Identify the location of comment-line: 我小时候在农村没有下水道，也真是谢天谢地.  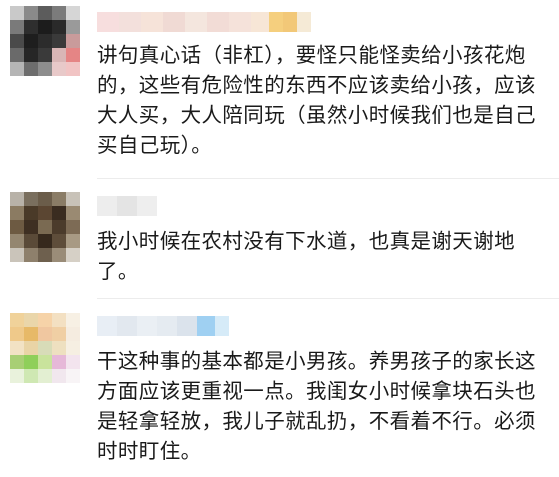
(306, 241).